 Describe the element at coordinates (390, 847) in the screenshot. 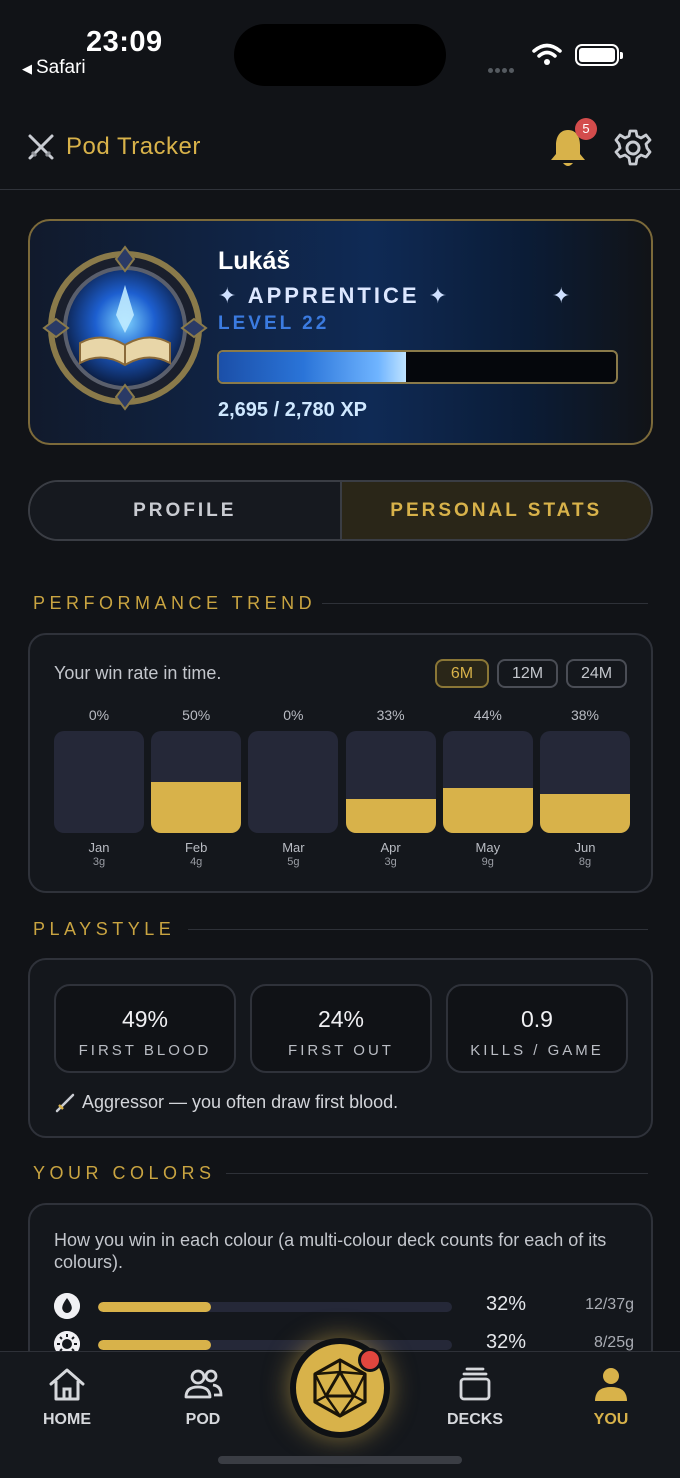

I see `chart-tick-label: Apr` at that location.